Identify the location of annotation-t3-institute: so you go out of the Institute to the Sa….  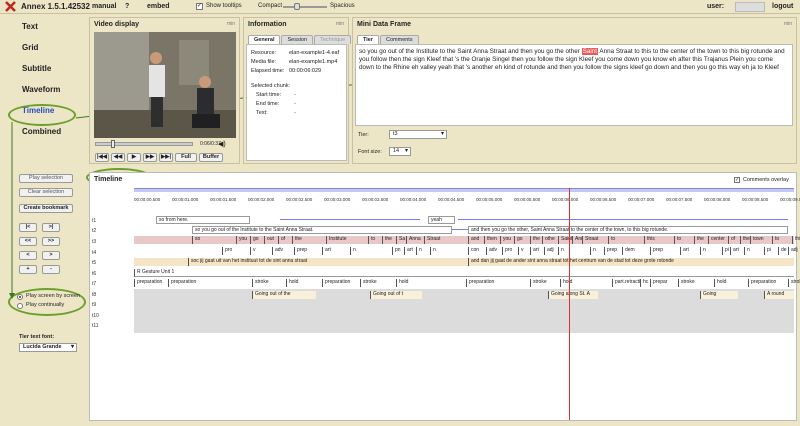
(322, 230).